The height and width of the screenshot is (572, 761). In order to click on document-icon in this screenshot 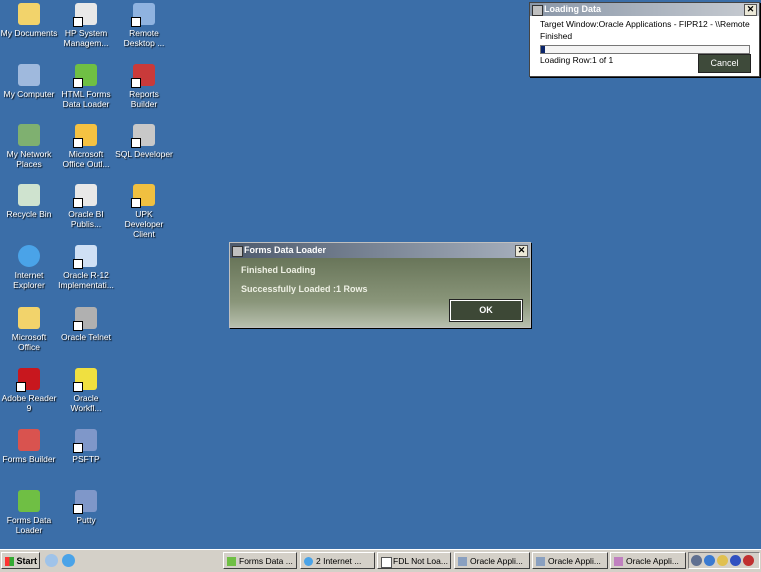, I will do `click(386, 562)`.